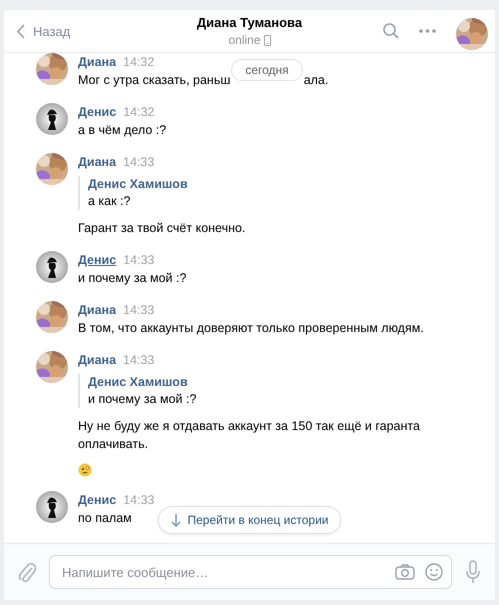 Image resolution: width=499 pixels, height=605 pixels. I want to click on search-icon, so click(391, 31).